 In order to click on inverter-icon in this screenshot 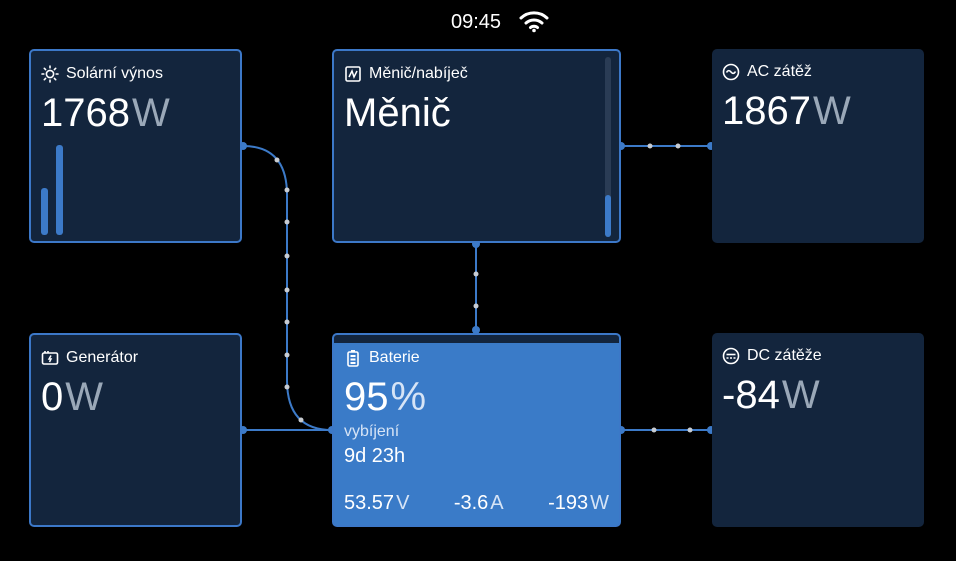, I will do `click(353, 74)`.